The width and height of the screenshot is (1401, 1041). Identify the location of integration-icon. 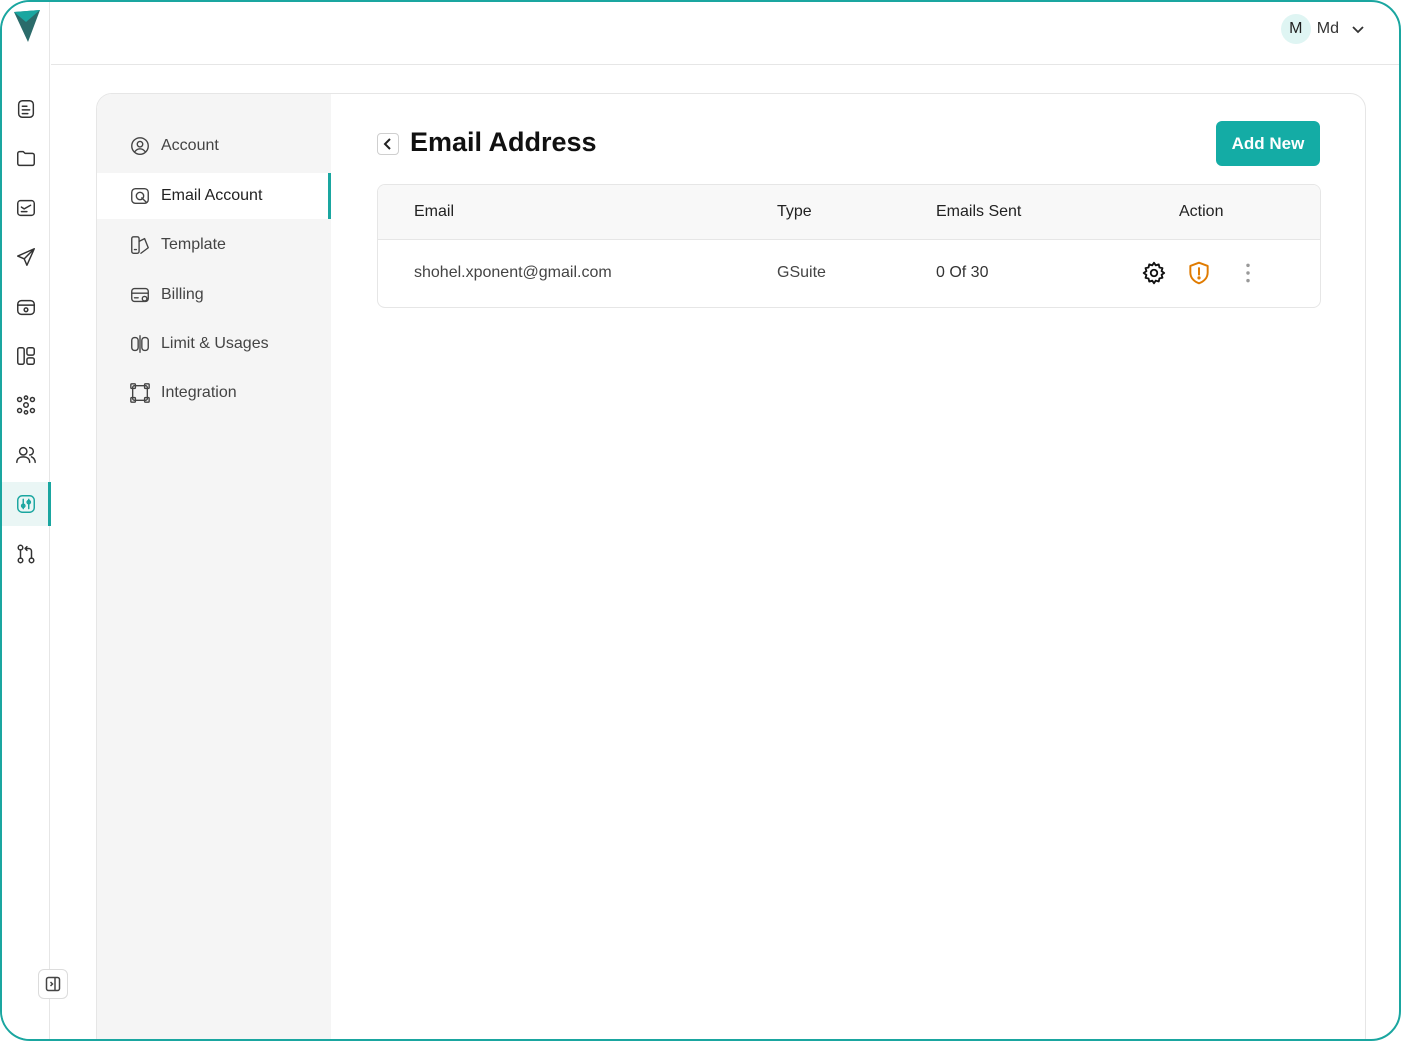
(140, 393).